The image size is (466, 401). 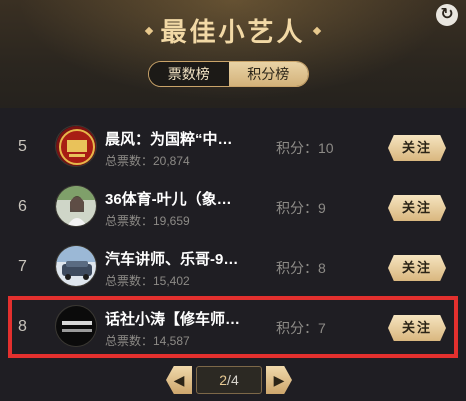 I want to click on list-item: 7 汽车讲师、乐哥-9… 总票数：15,402 积分：8 关注, so click(x=233, y=268).